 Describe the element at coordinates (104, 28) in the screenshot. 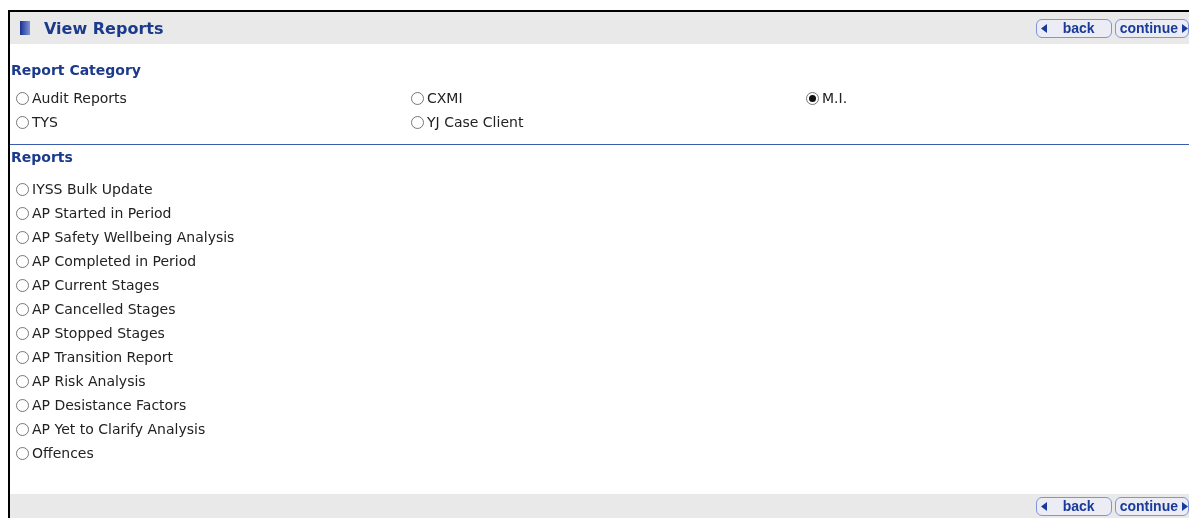

I see `page-title: View Reports` at that location.